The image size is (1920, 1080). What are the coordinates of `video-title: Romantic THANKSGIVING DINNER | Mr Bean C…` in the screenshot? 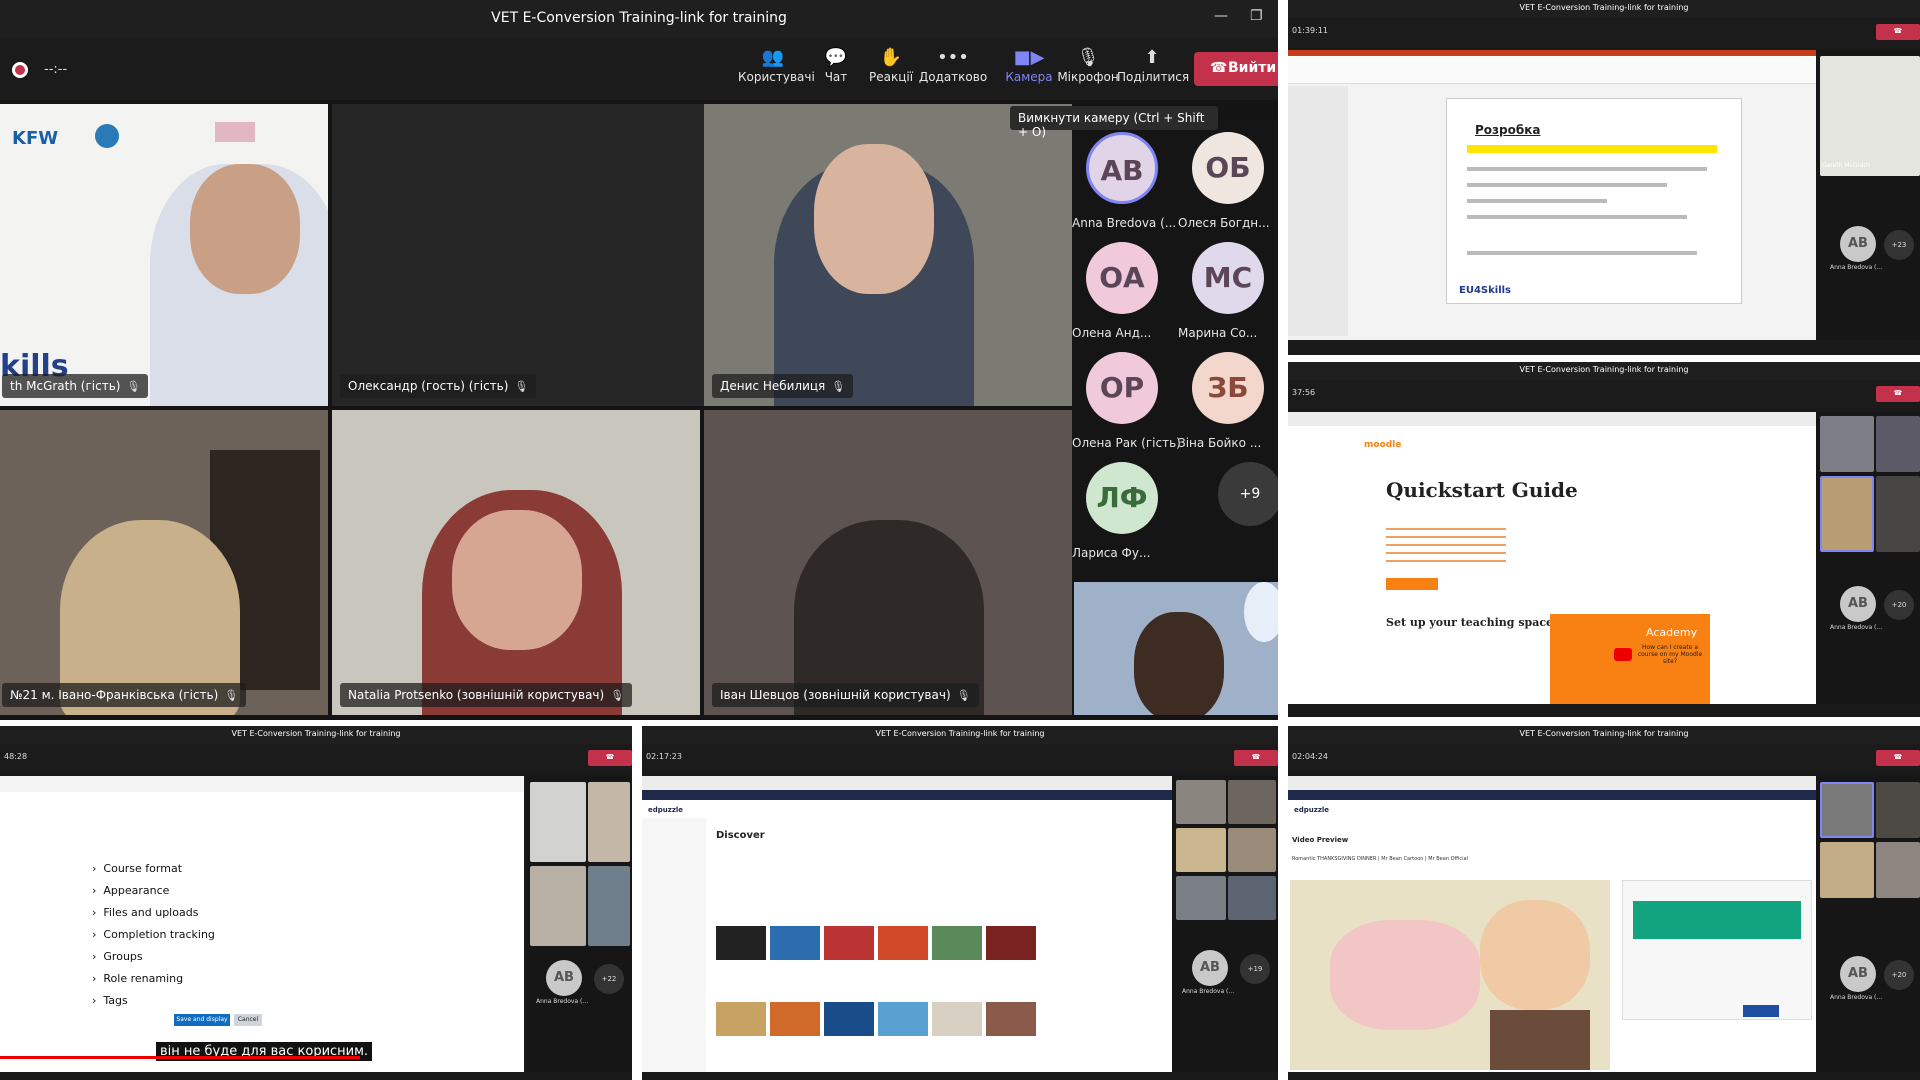 It's located at (1380, 859).